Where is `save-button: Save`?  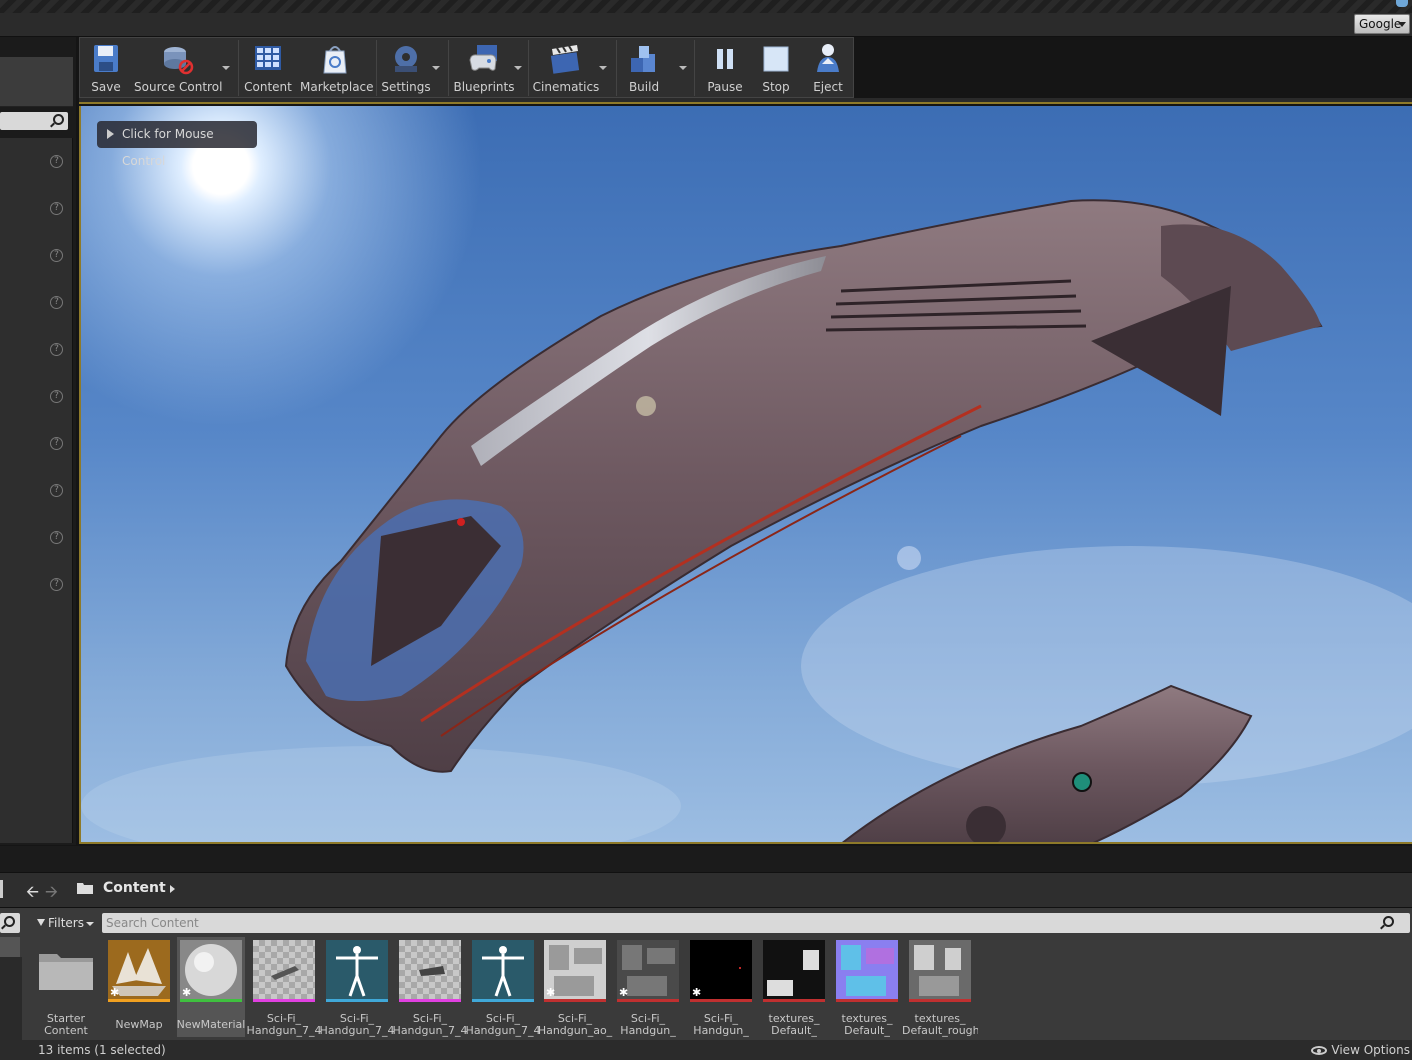
save-button: Save is located at coordinates (106, 68).